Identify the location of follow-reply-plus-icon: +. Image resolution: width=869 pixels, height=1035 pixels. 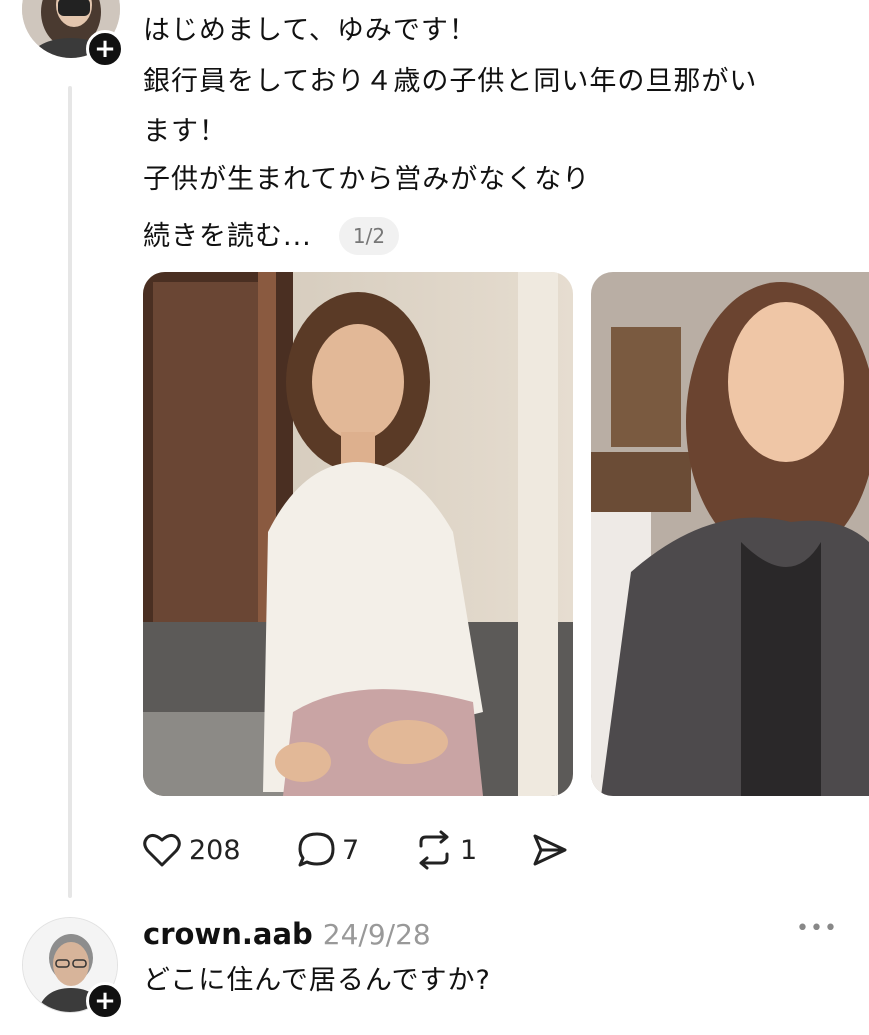
(105, 1001).